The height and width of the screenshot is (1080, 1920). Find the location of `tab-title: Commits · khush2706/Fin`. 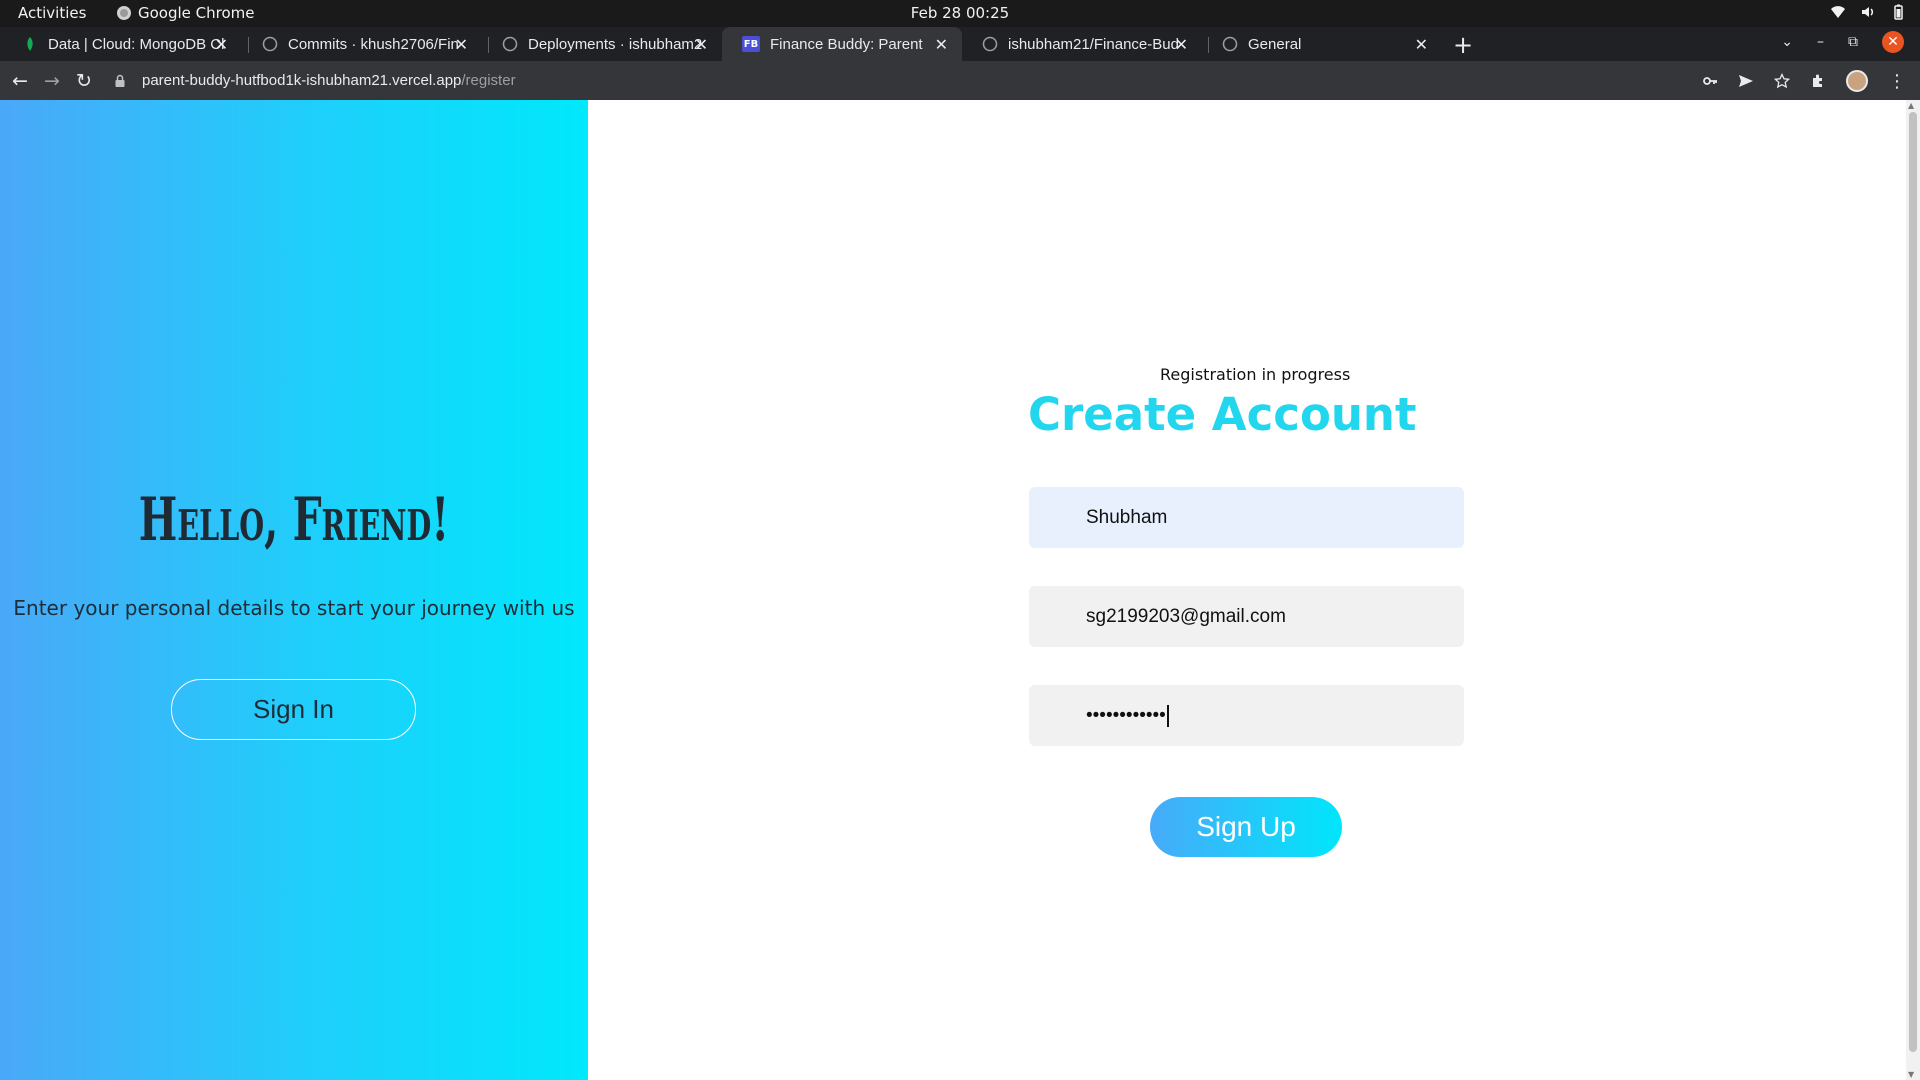

tab-title: Commits · khush2706/Fin is located at coordinates (373, 44).